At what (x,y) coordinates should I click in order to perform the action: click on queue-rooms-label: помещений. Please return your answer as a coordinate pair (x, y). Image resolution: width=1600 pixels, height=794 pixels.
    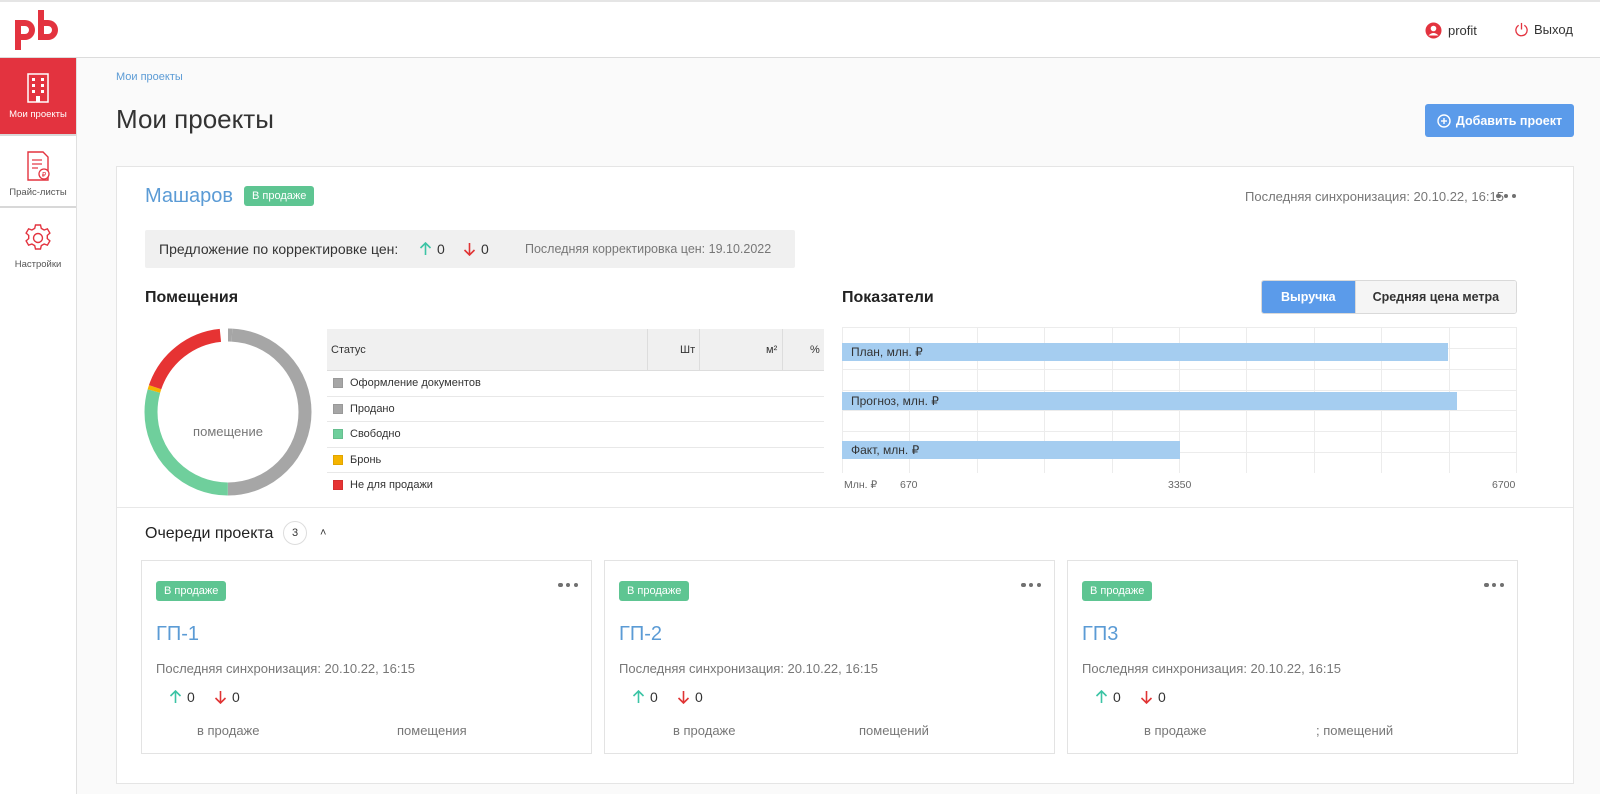
    Looking at the image, I should click on (894, 730).